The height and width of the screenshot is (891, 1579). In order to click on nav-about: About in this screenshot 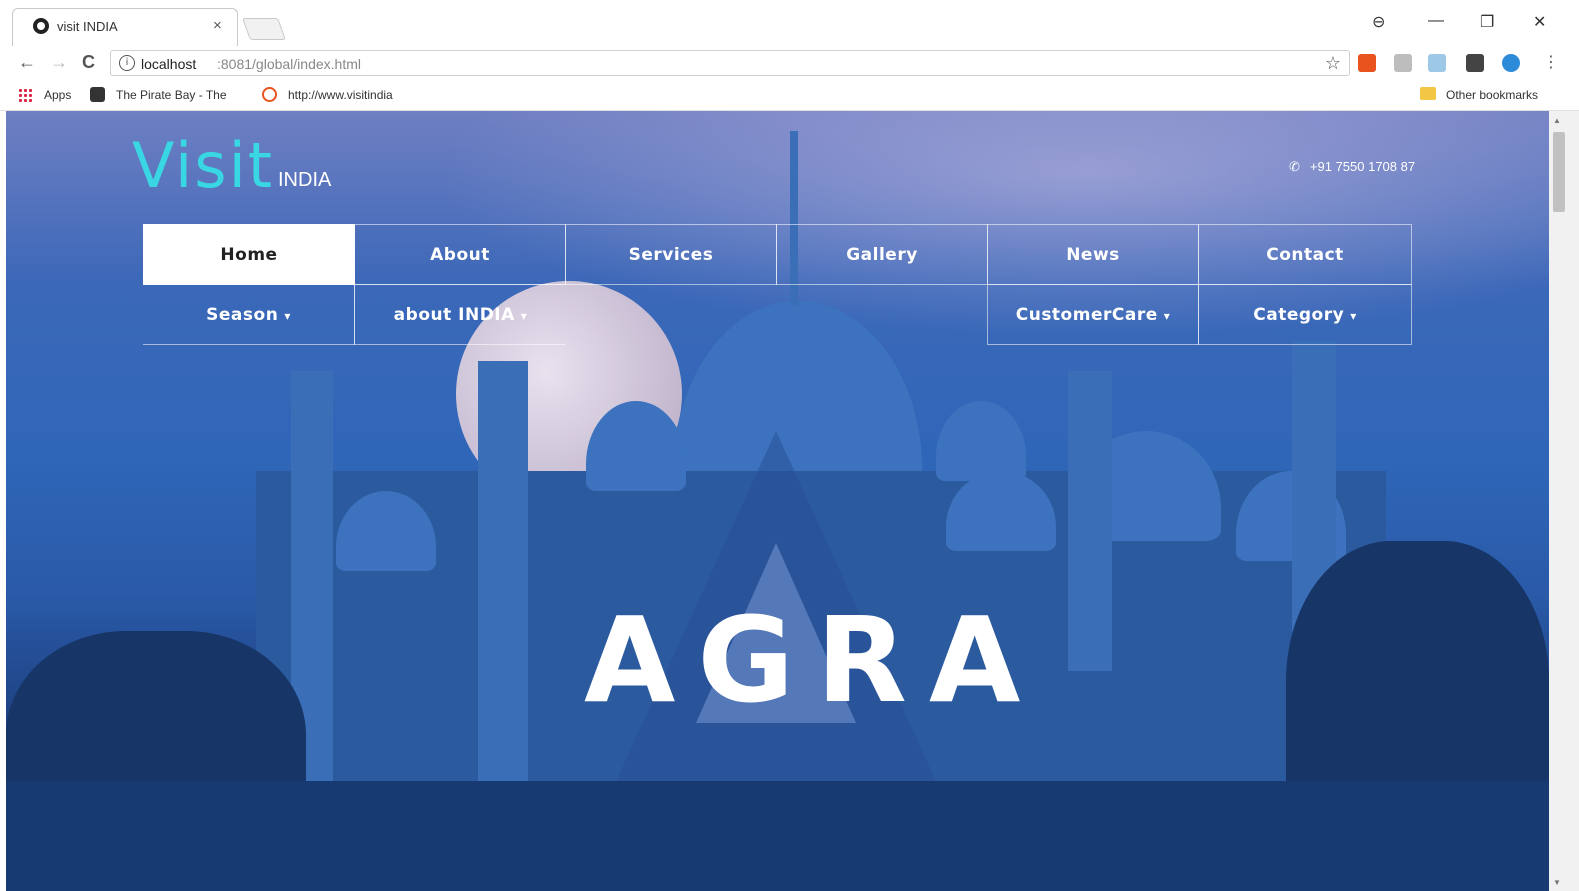, I will do `click(460, 254)`.